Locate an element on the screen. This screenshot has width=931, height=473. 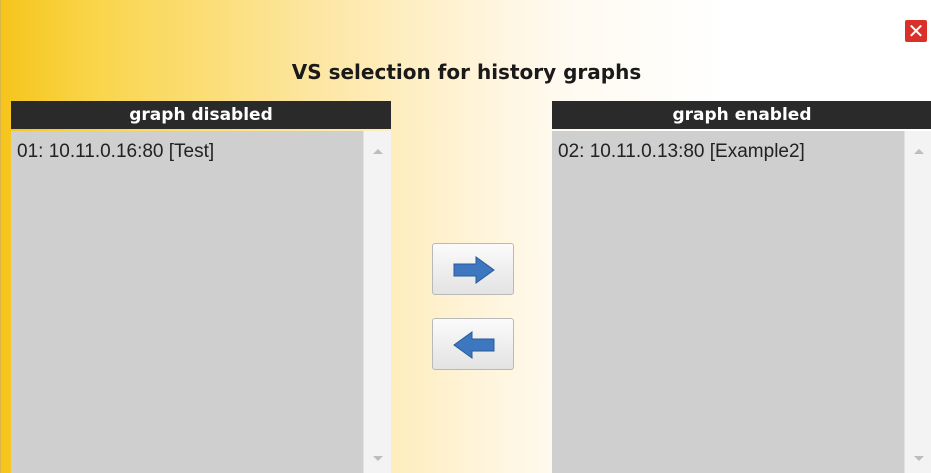
arrow-right-icon is located at coordinates (474, 270).